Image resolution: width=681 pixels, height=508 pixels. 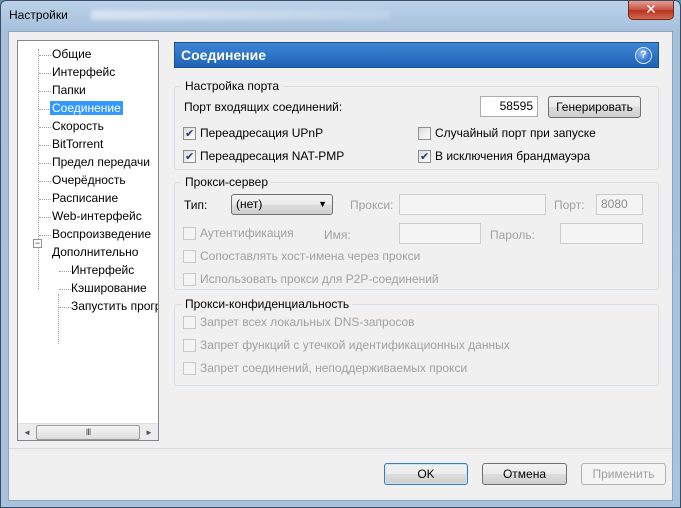 I want to click on tree-item-label: Запустить прогр, so click(x=115, y=306).